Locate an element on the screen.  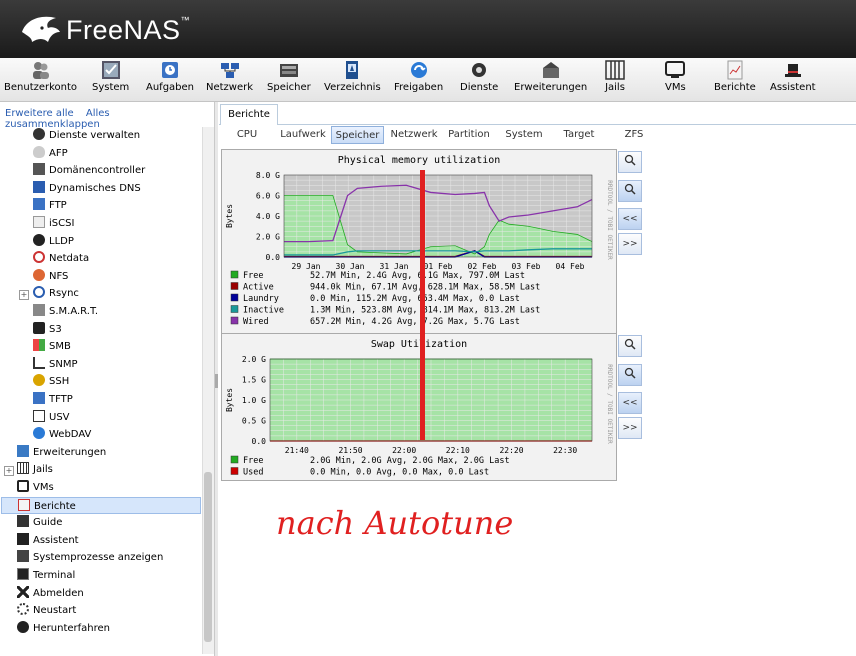
sidebar-item-dynamisches-dns: Dynamisches DNS is located at coordinates (87, 188).